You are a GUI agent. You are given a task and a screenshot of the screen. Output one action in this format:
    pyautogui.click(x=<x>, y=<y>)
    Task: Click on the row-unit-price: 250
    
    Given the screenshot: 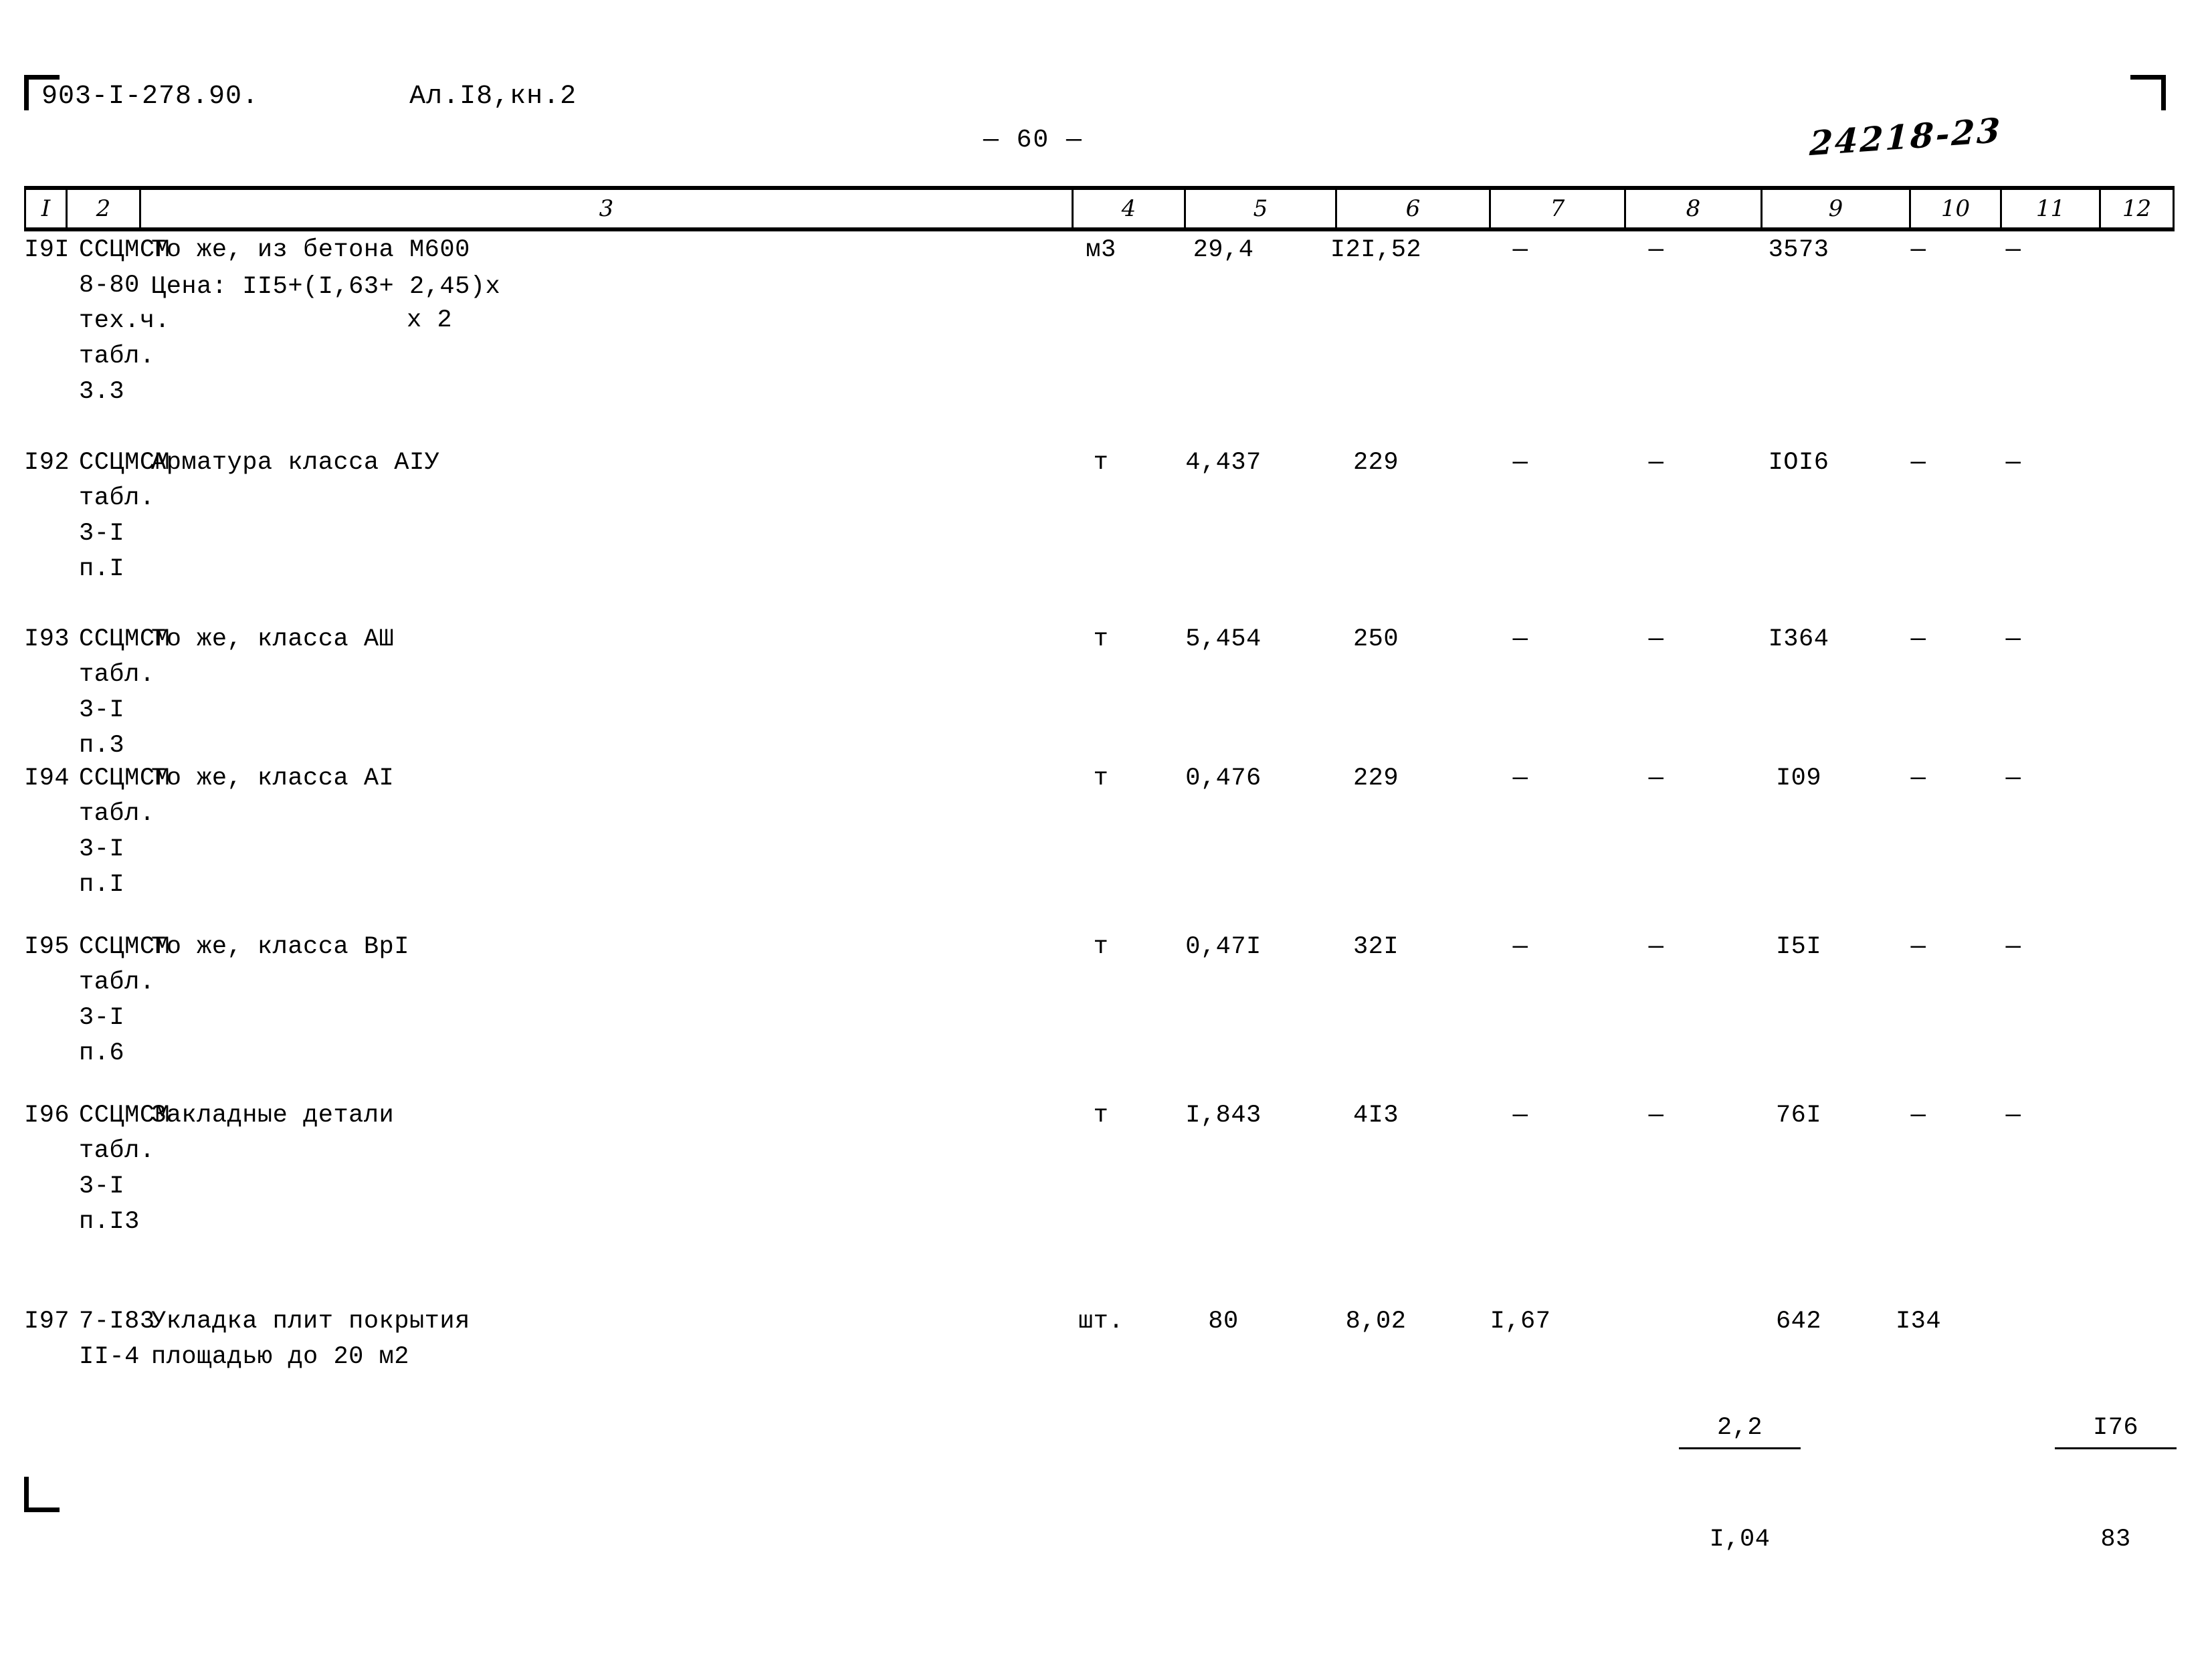 What is the action you would take?
    pyautogui.click(x=1375, y=639)
    